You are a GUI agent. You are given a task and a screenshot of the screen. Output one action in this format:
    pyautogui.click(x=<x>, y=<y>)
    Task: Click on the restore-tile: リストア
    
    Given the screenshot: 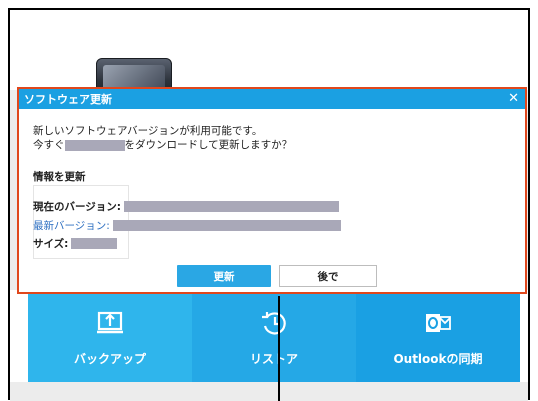 What is the action you would take?
    pyautogui.click(x=274, y=337)
    